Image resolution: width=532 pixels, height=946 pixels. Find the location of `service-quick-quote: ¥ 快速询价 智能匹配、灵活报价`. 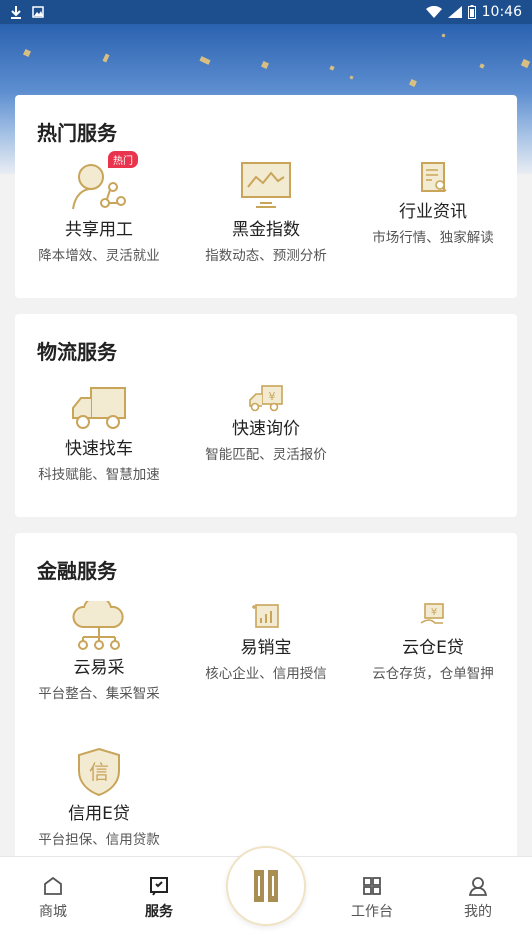

service-quick-quote: ¥ 快速询价 智能匹配、灵活报价 is located at coordinates (266, 424).